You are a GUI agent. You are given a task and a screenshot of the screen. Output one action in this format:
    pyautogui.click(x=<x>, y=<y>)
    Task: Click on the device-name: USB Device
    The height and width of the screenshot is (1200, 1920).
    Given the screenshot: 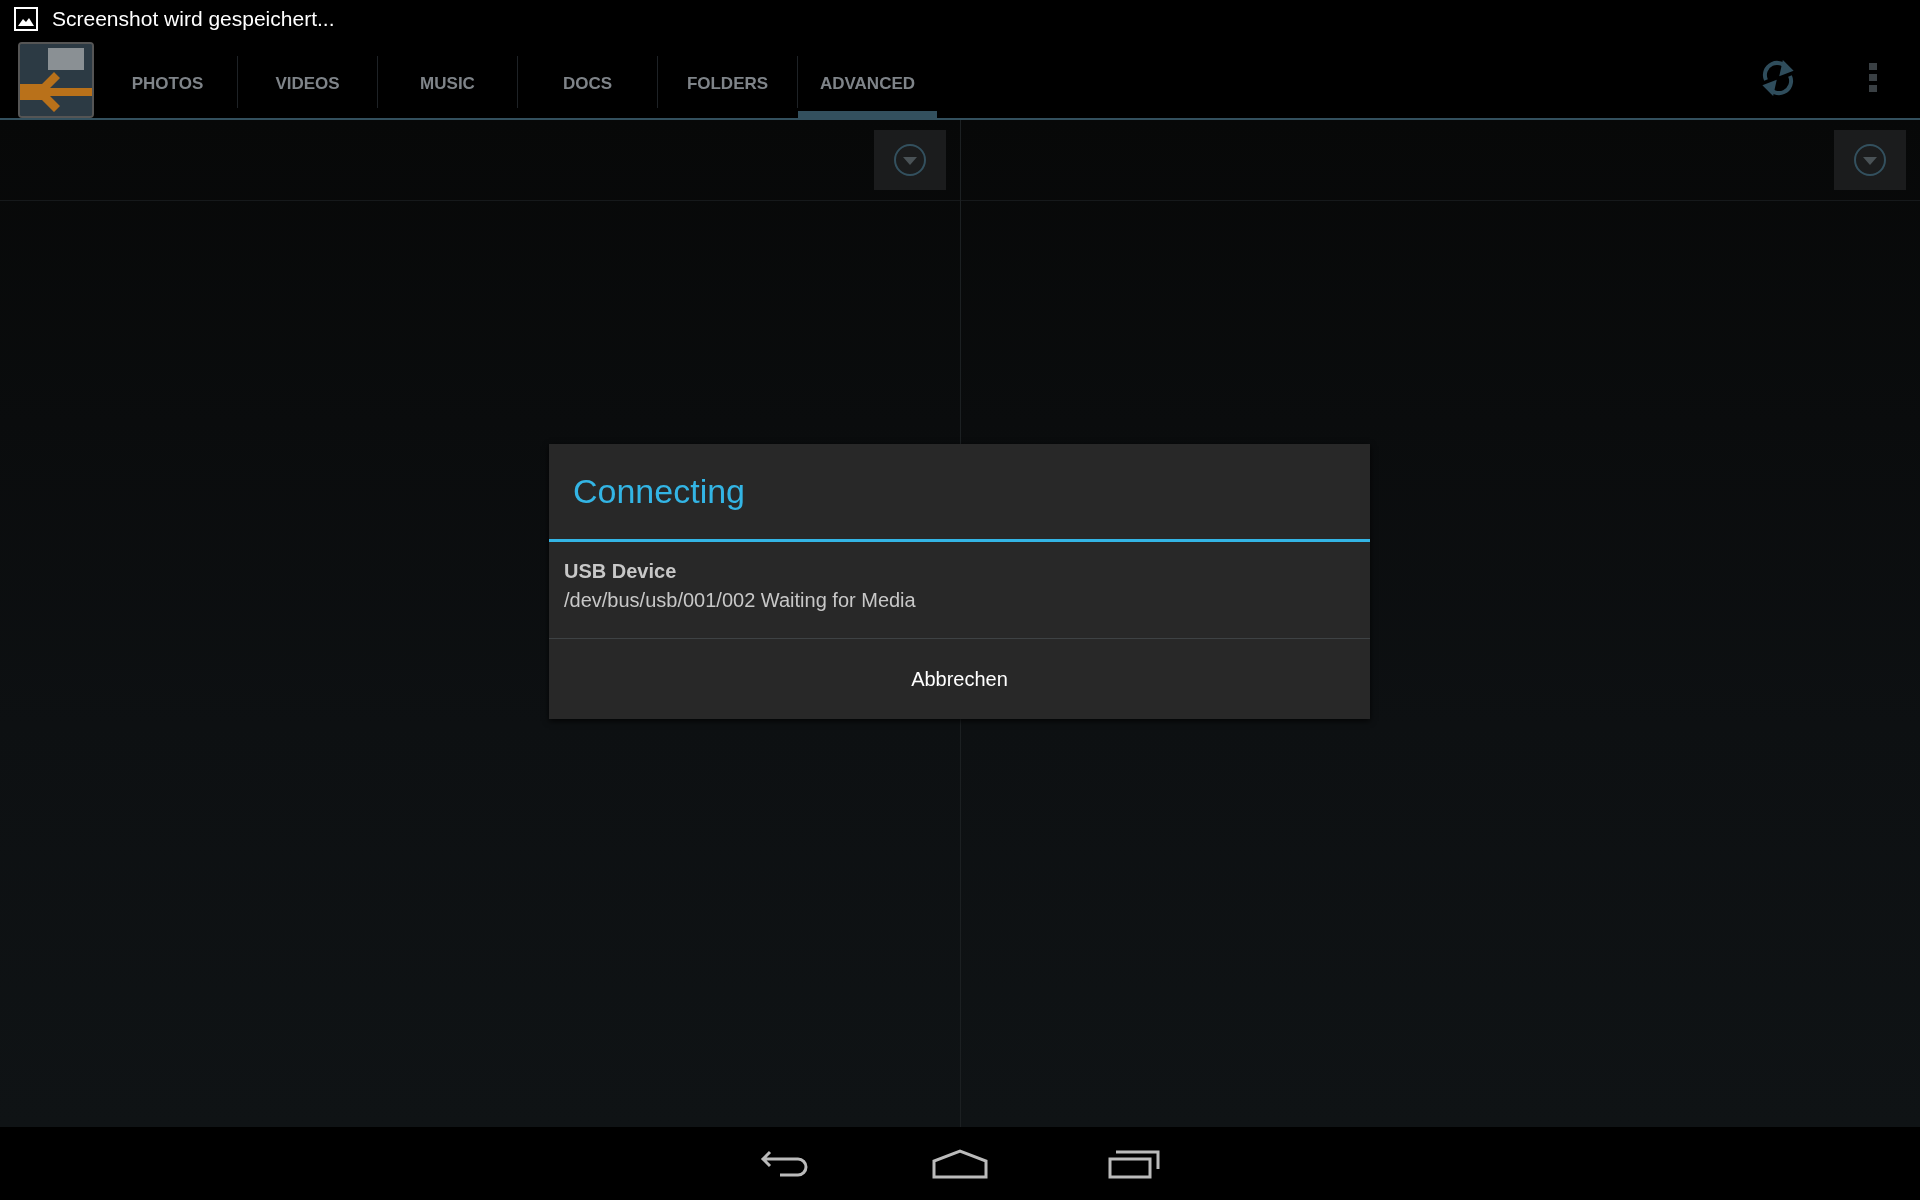 What is the action you would take?
    pyautogui.click(x=621, y=571)
    